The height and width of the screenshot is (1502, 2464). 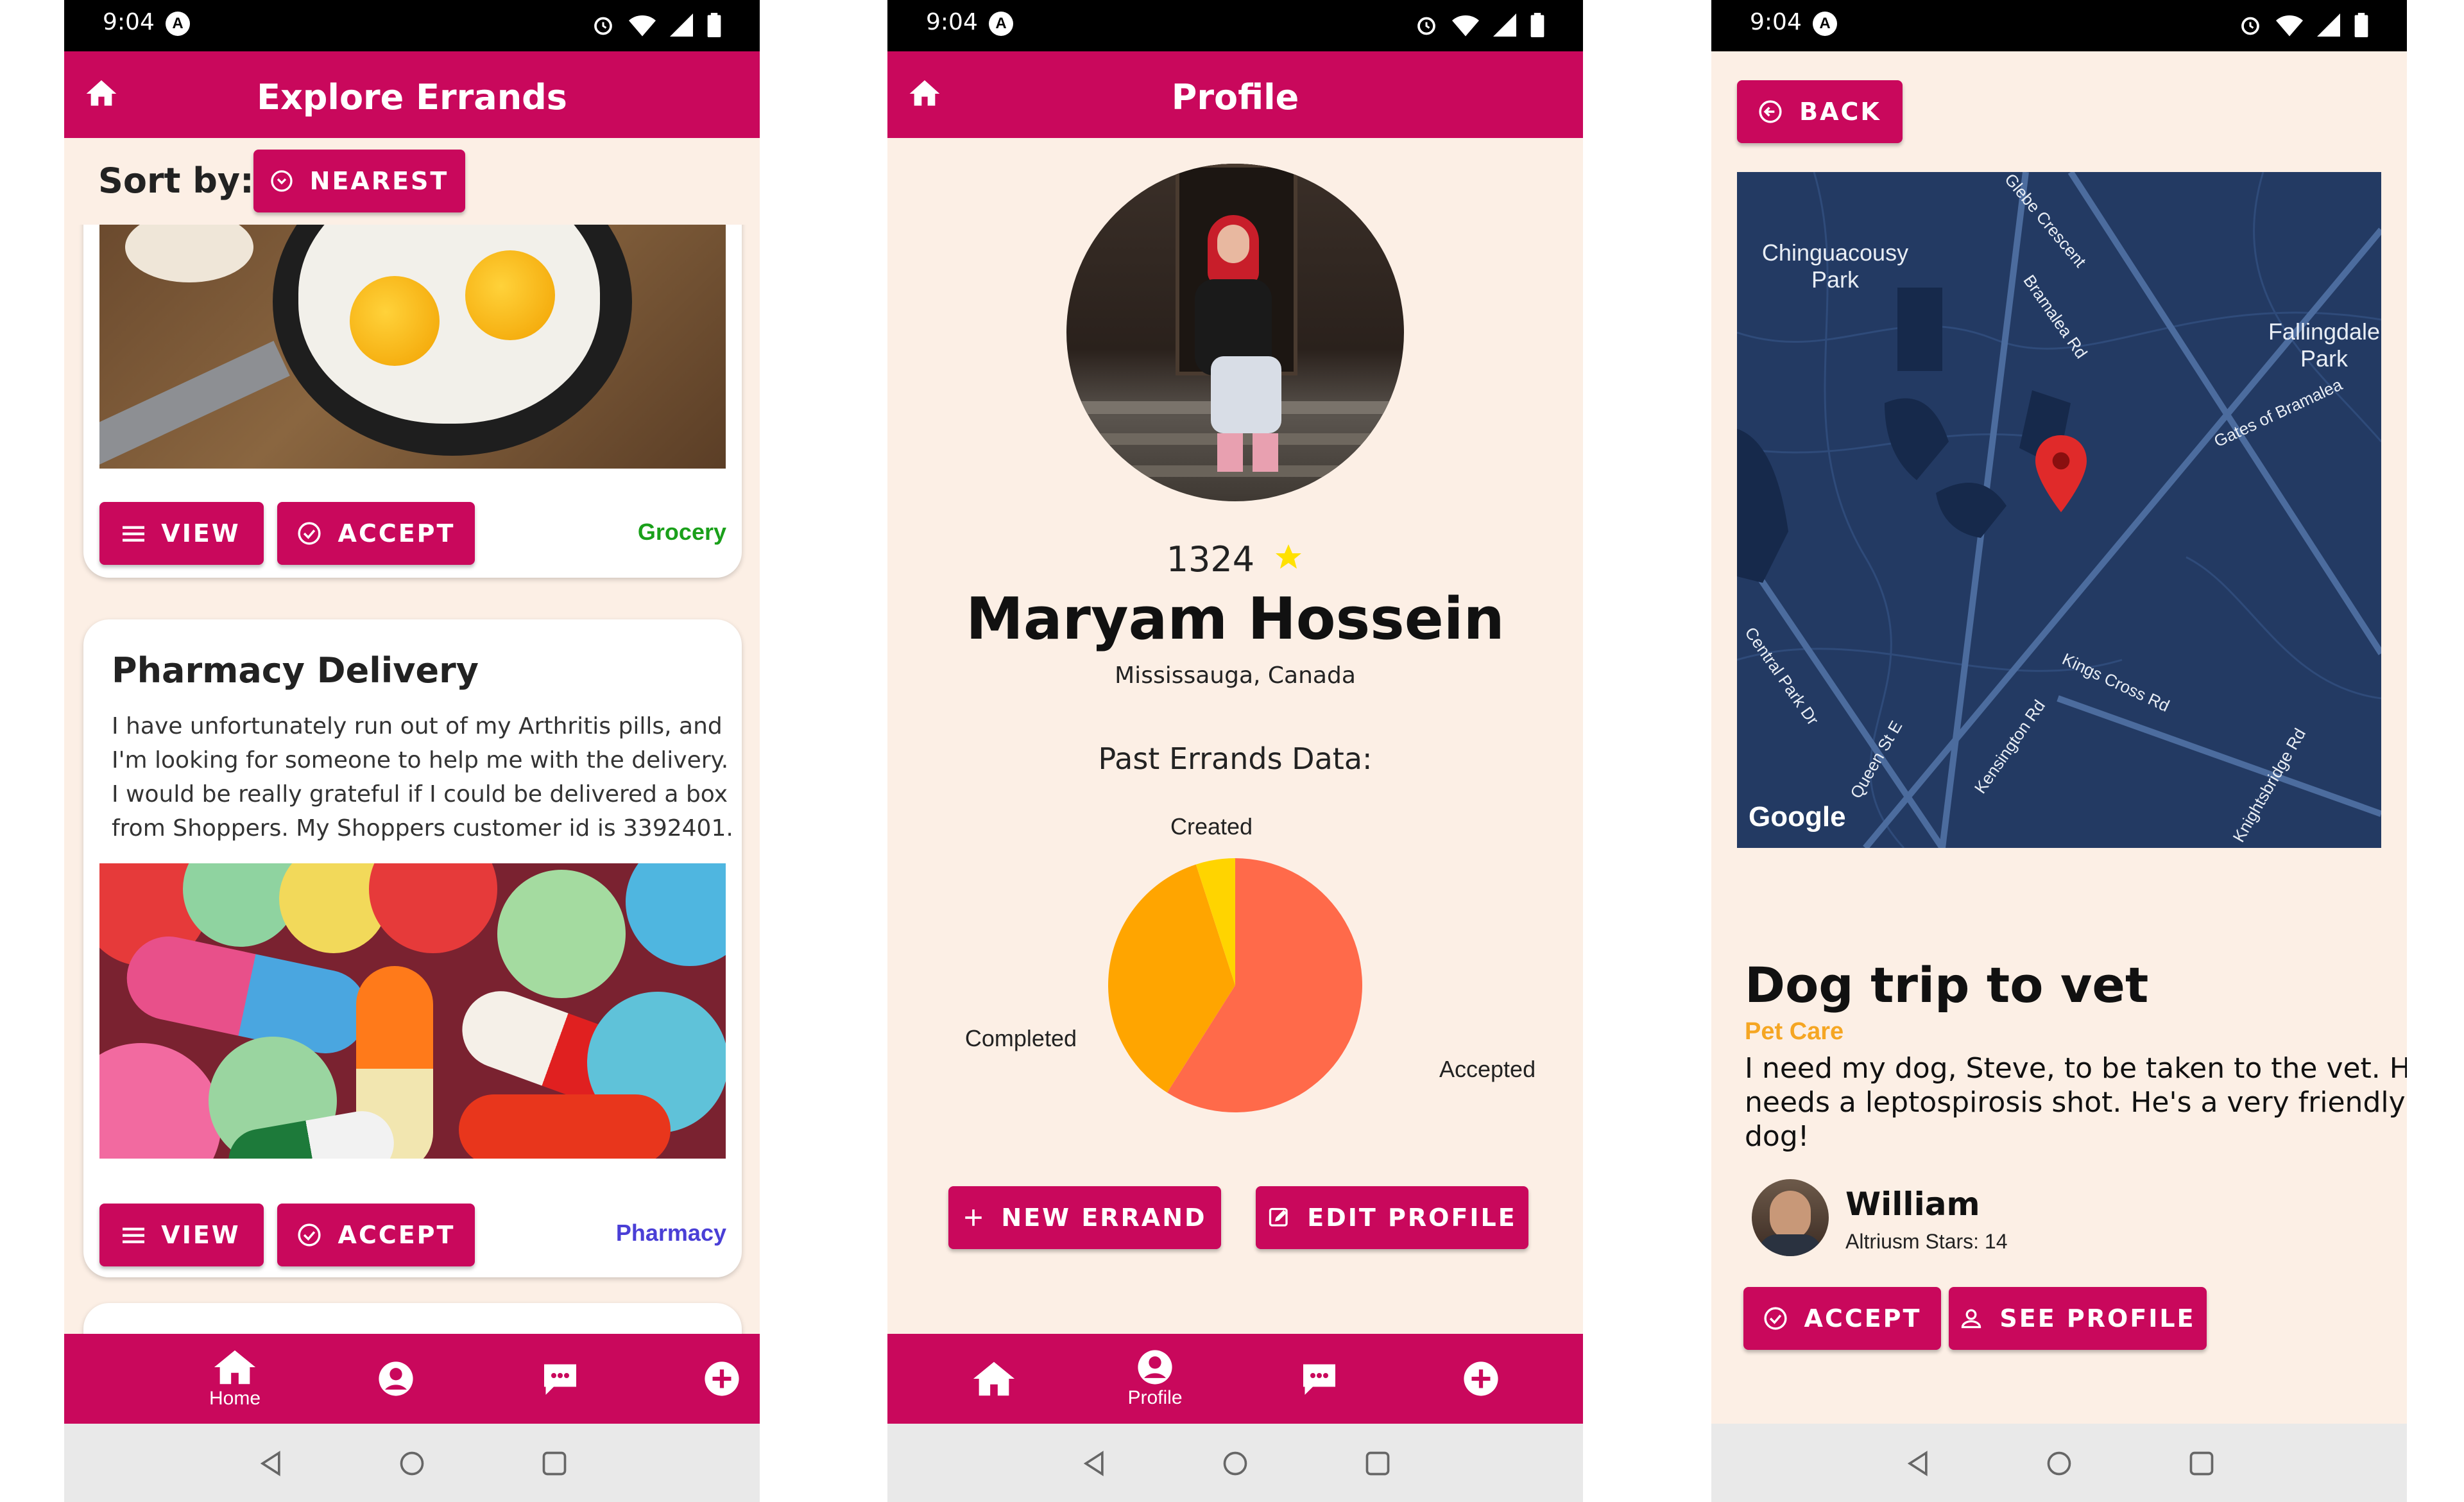 I want to click on back-button: BACK, so click(x=1820, y=112).